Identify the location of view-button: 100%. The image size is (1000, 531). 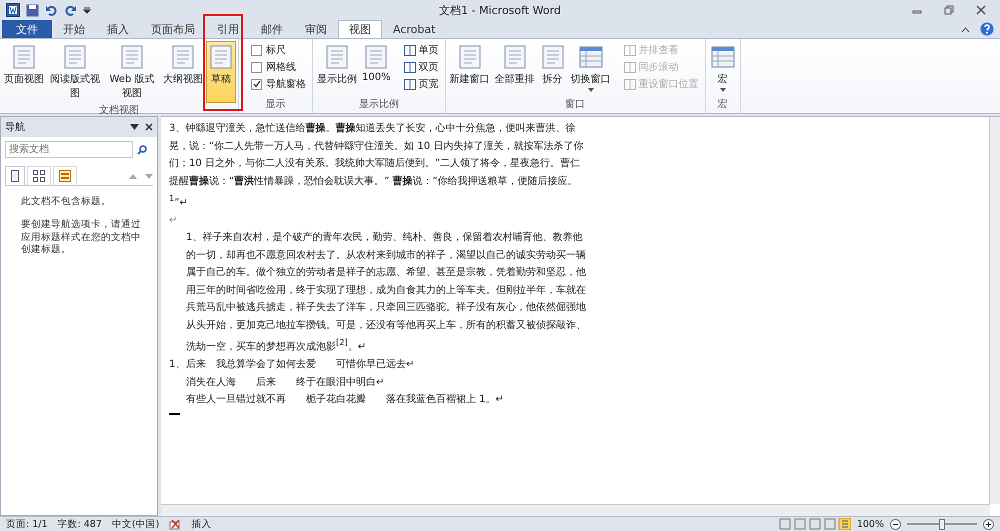
(376, 69).